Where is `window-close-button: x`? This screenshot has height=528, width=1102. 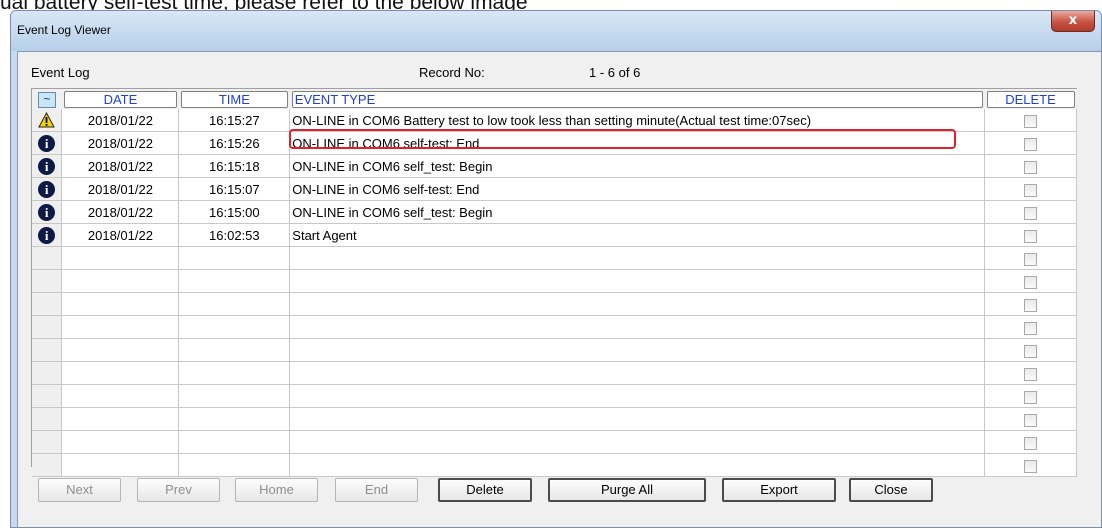 window-close-button: x is located at coordinates (1073, 21).